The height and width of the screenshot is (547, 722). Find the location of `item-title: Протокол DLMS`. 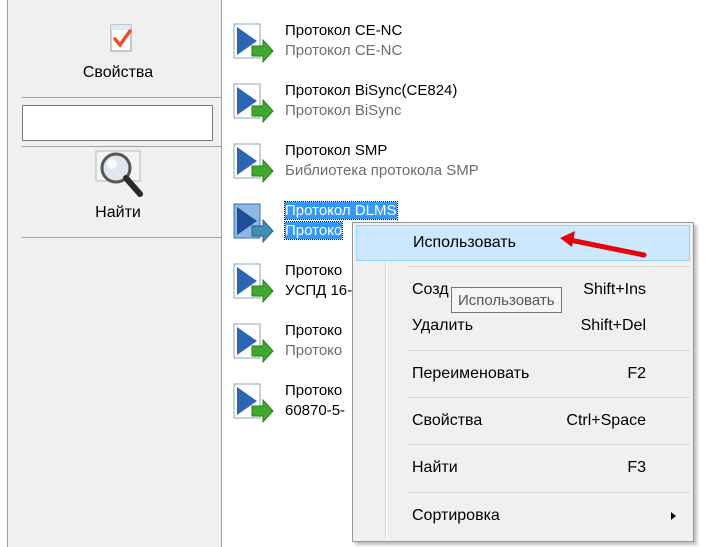

item-title: Протокол DLMS is located at coordinates (341, 210).